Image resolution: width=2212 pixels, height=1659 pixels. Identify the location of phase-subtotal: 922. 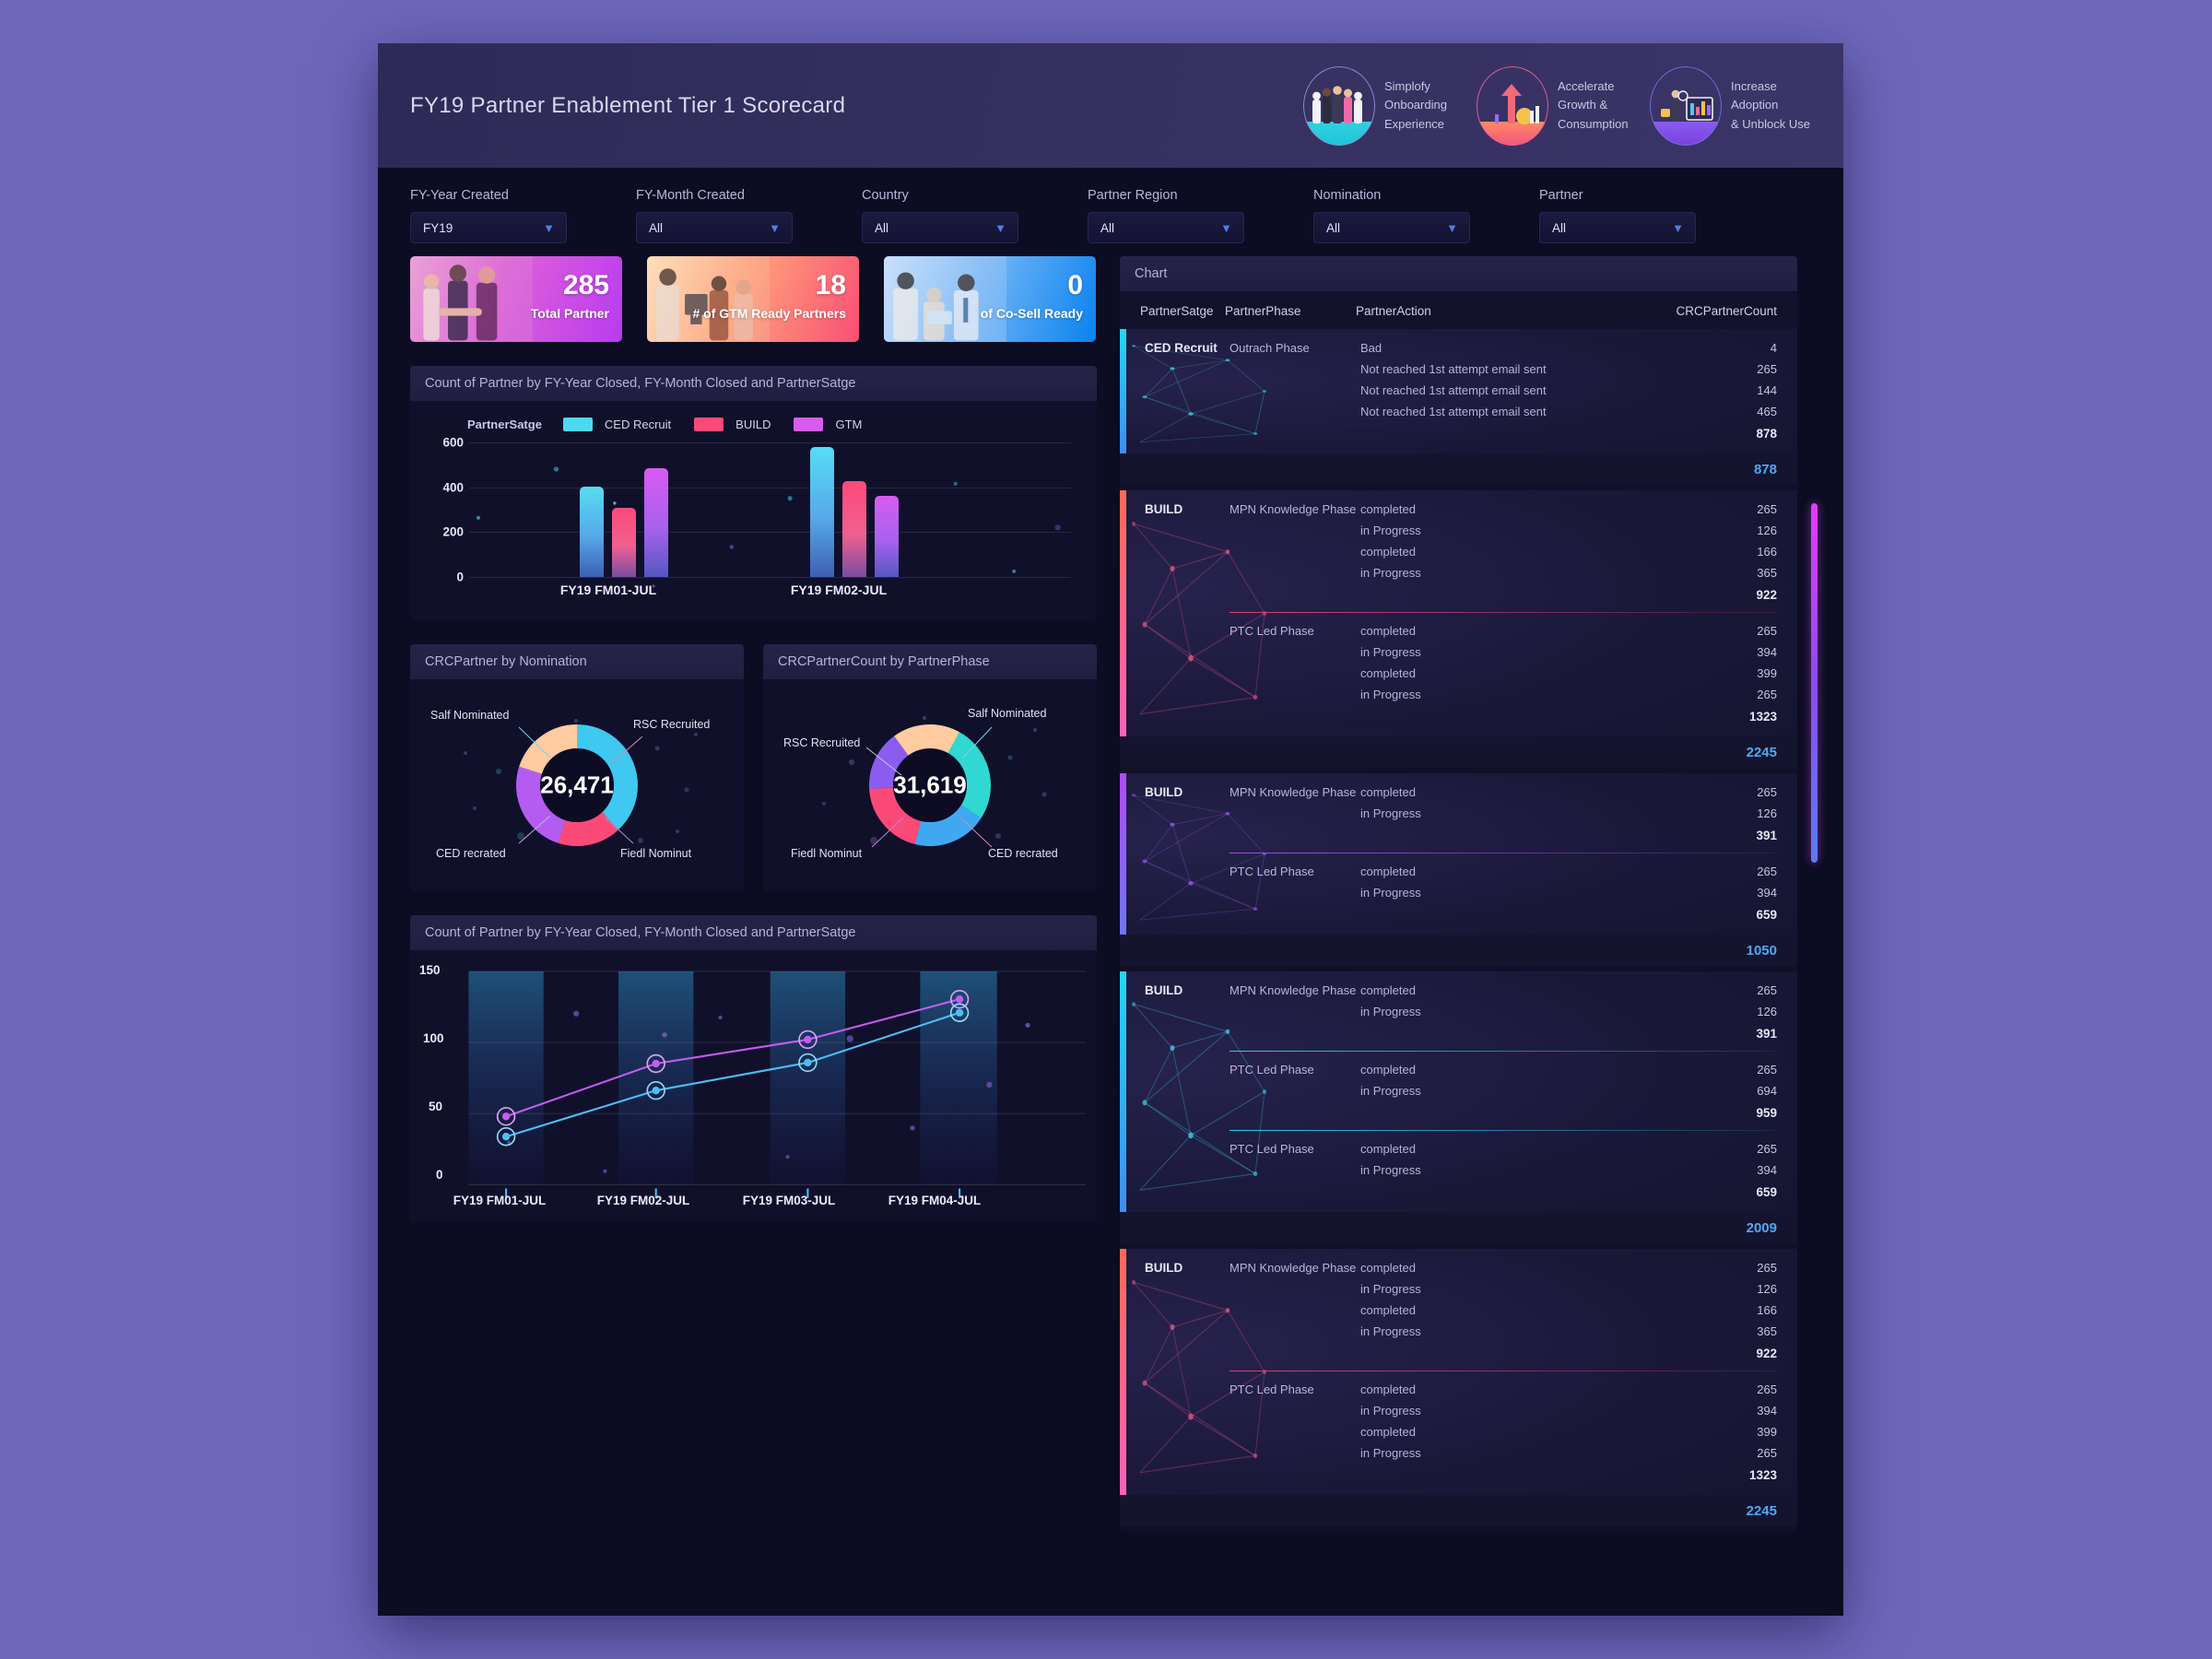
(1766, 1353).